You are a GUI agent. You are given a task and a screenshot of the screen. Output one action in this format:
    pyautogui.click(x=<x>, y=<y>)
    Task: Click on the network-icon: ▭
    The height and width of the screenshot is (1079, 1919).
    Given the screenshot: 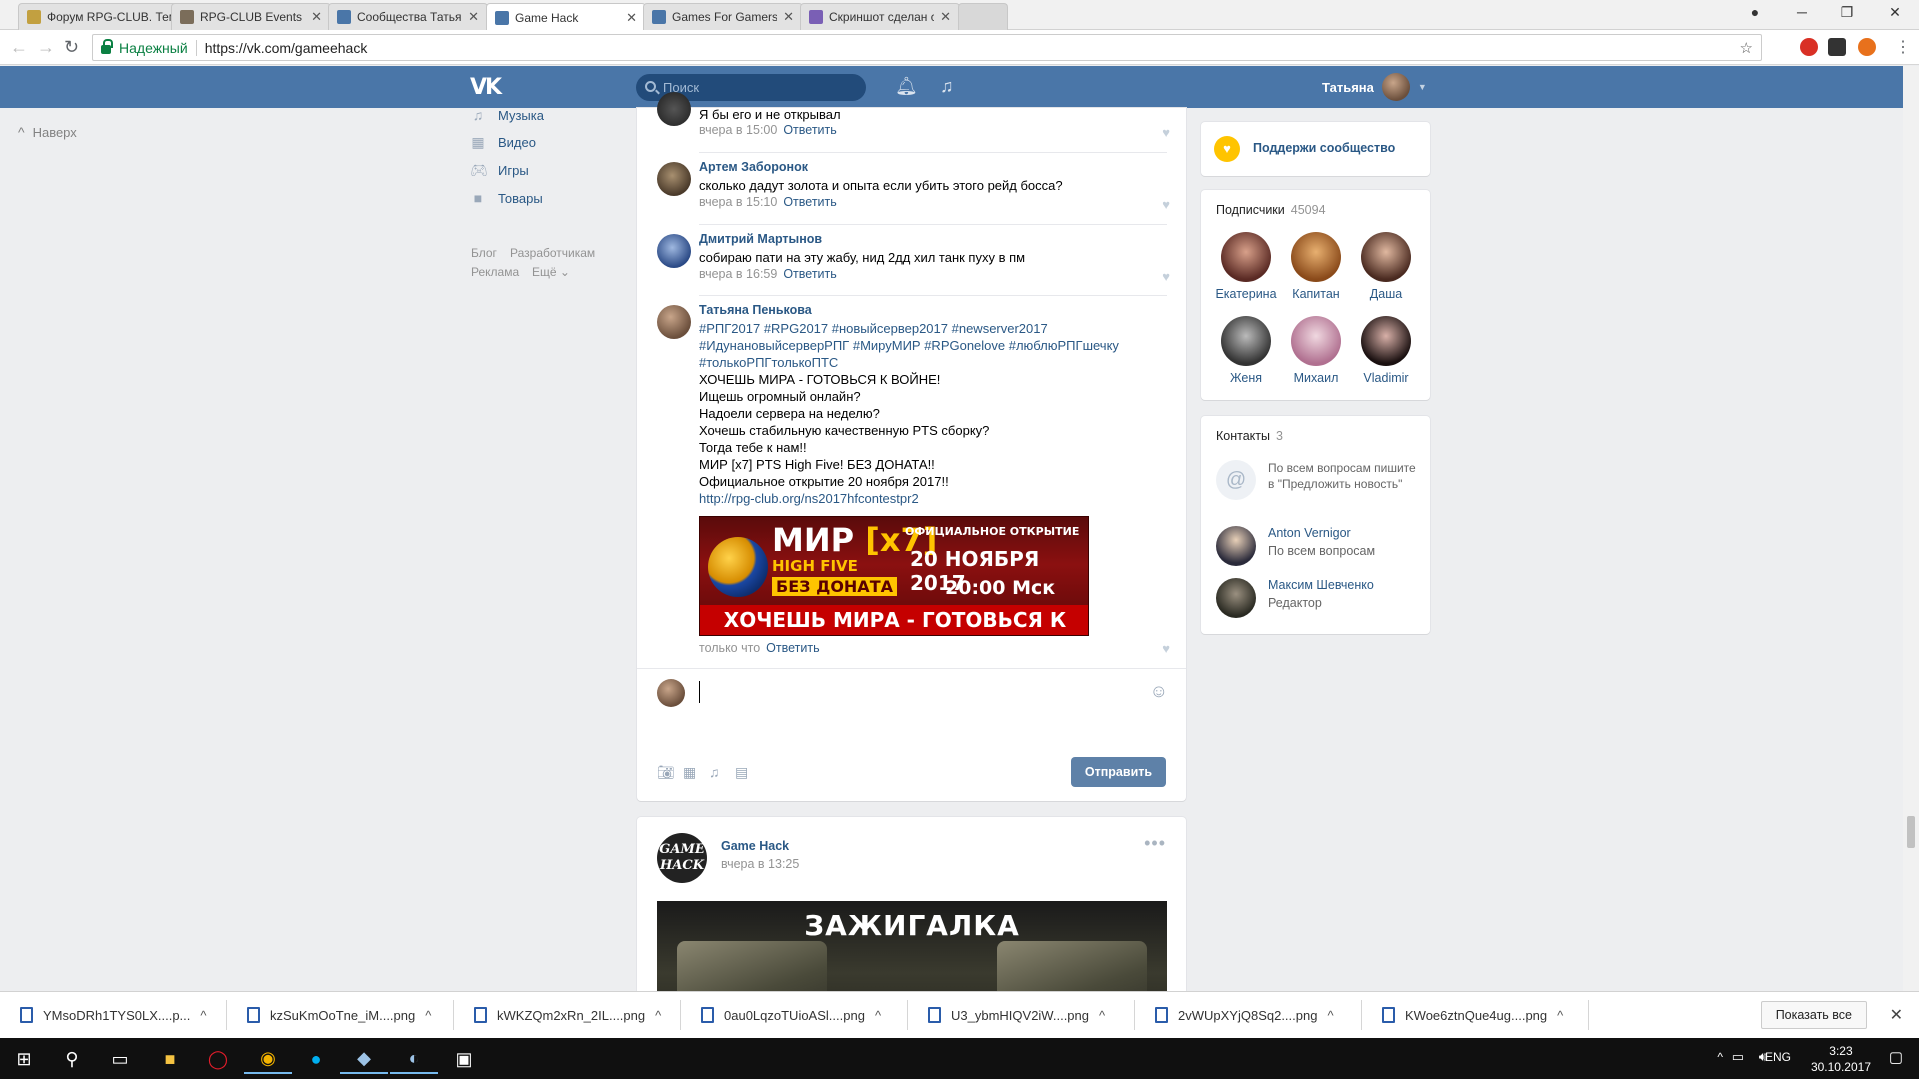 What is the action you would take?
    pyautogui.click(x=1738, y=1057)
    